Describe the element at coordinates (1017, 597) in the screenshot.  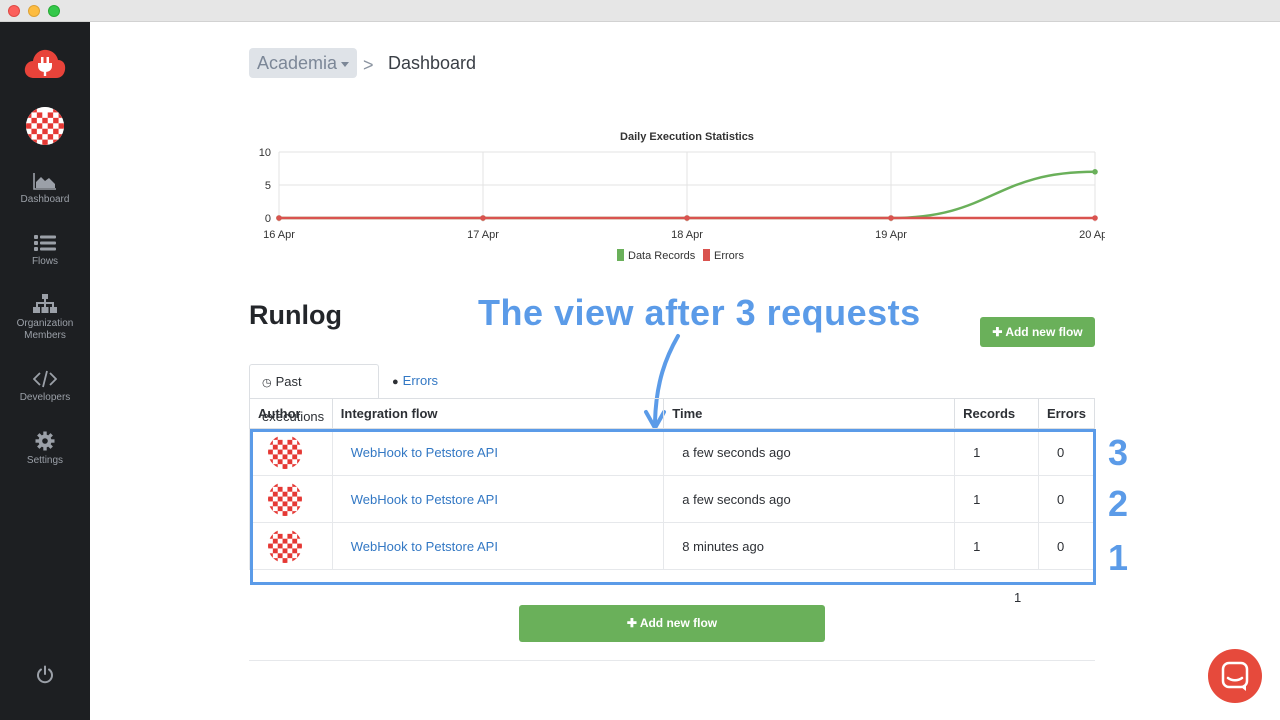
I see `pagination-page: 1` at that location.